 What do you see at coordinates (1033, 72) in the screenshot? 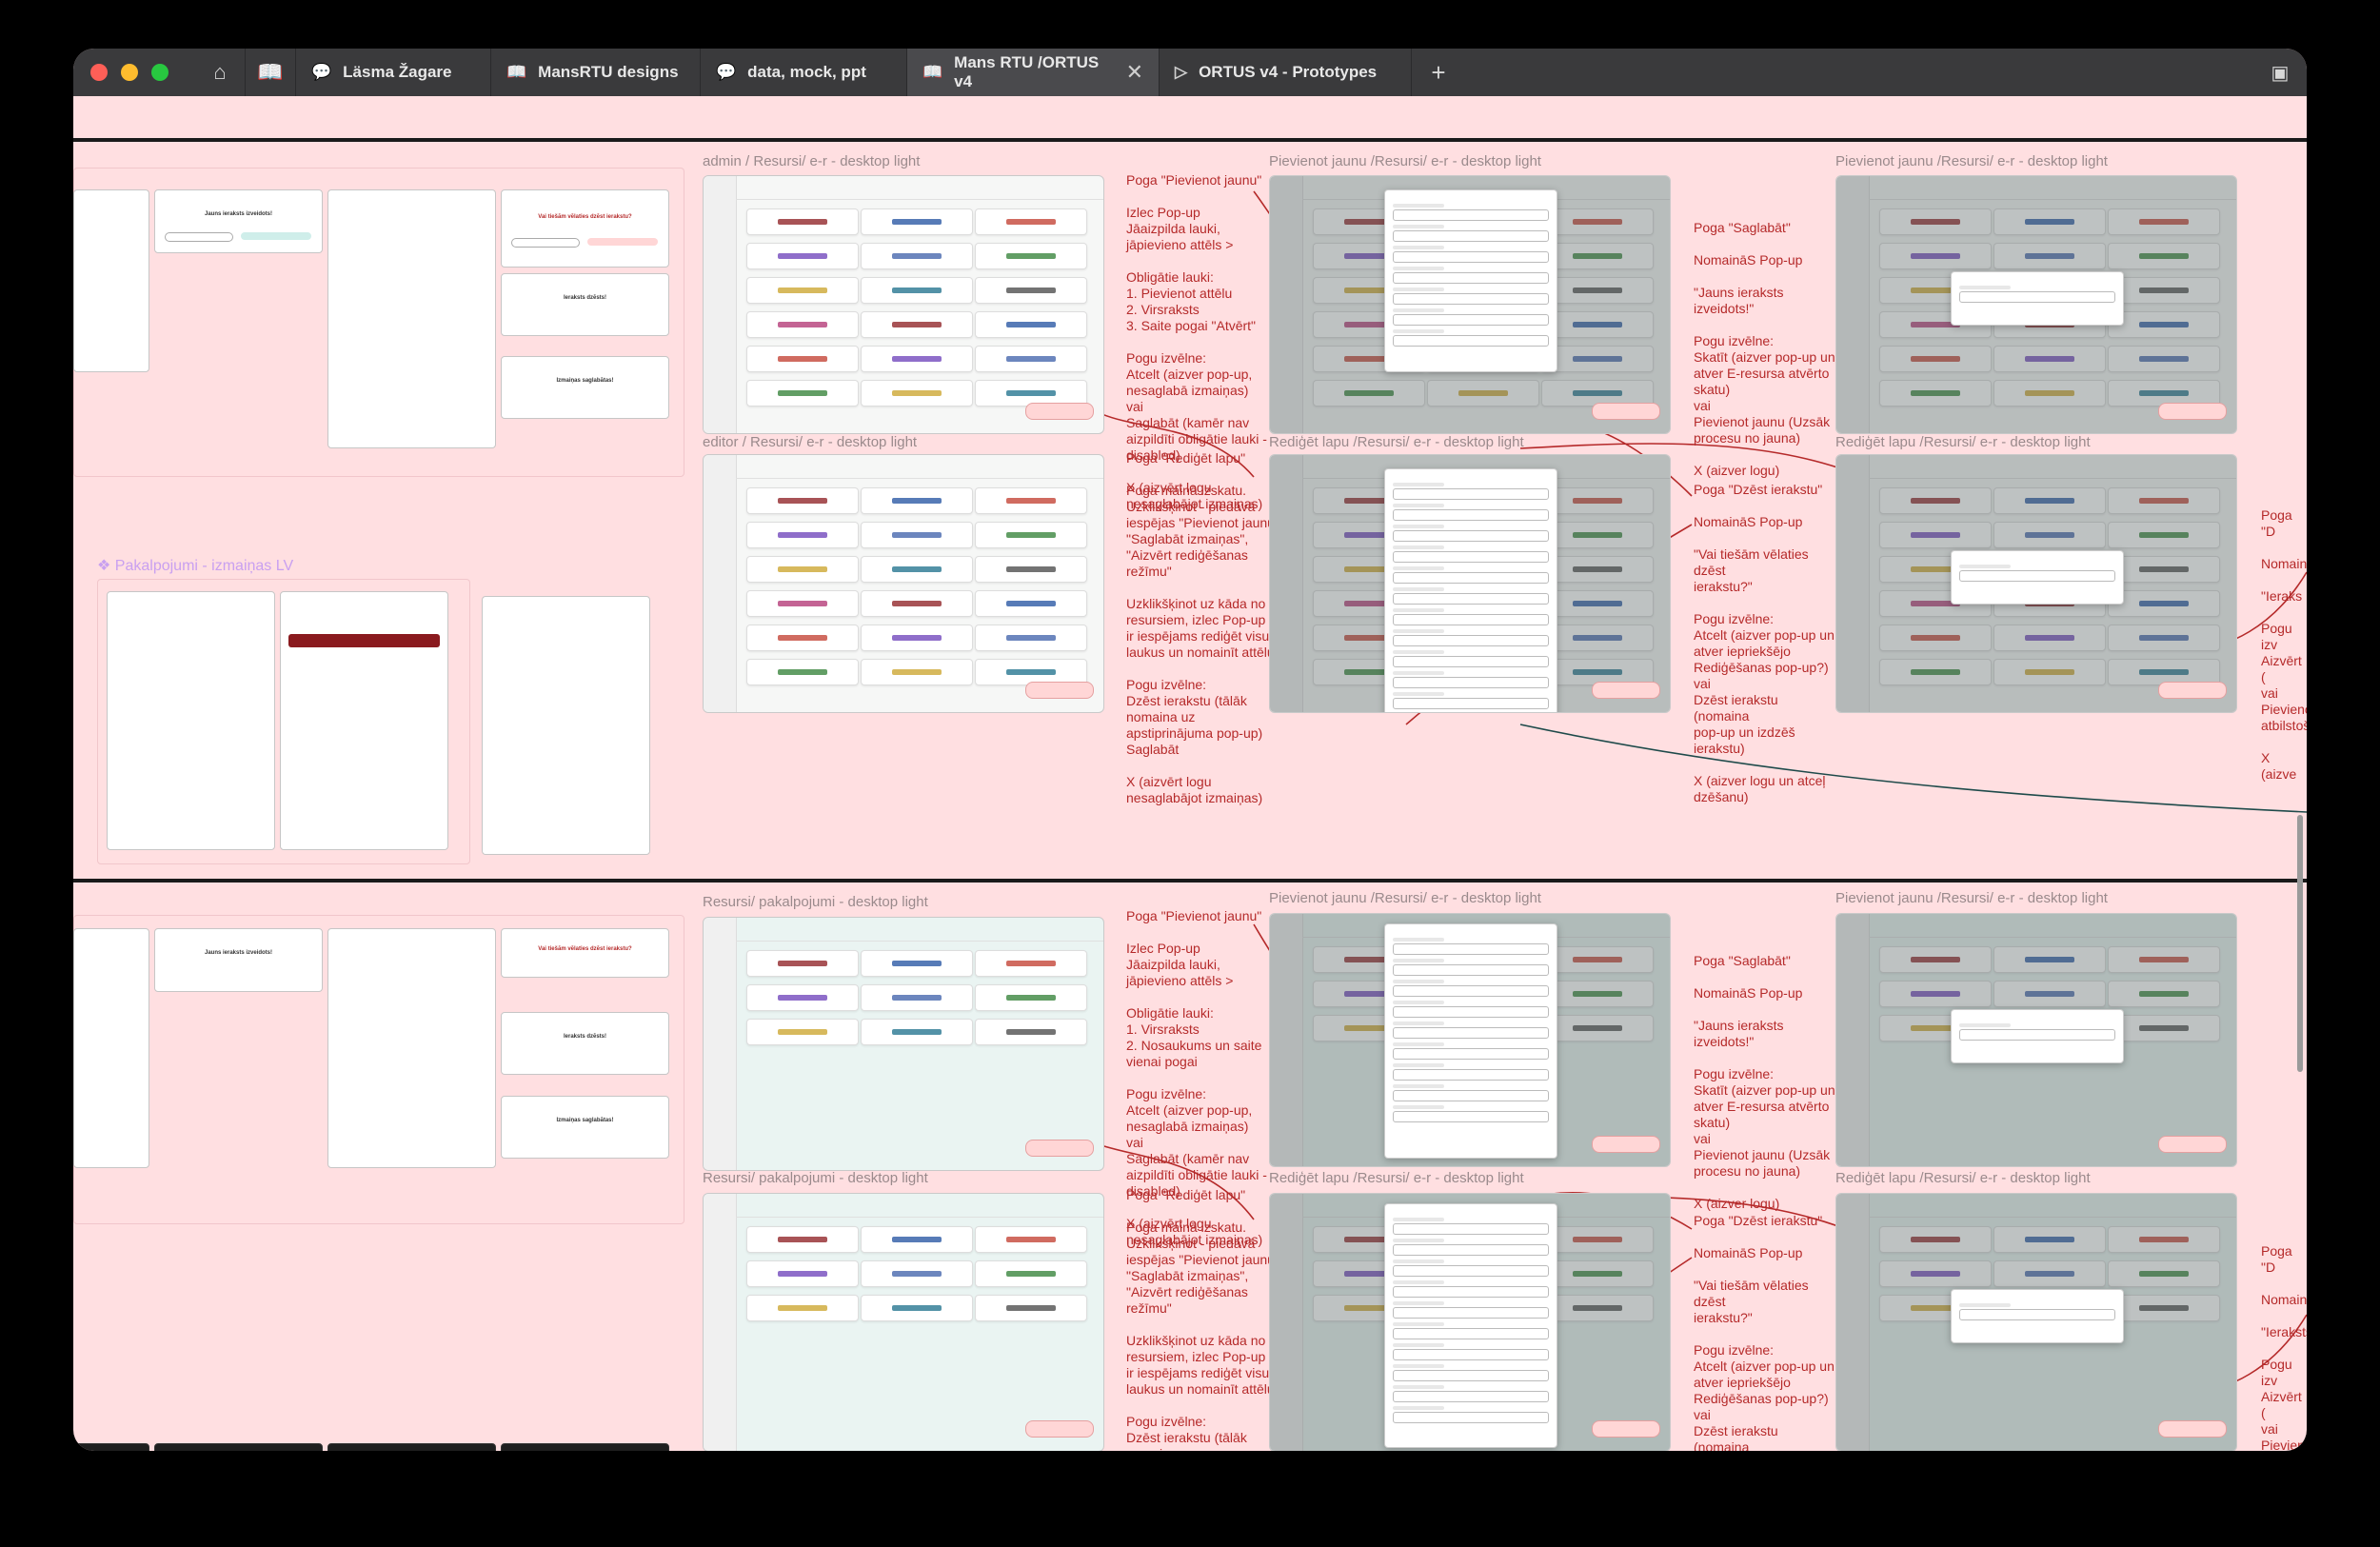
I see `tab-mans-rtu-ortus-v4: 📖 Mans RTU /ORTUS v4 ✕` at bounding box center [1033, 72].